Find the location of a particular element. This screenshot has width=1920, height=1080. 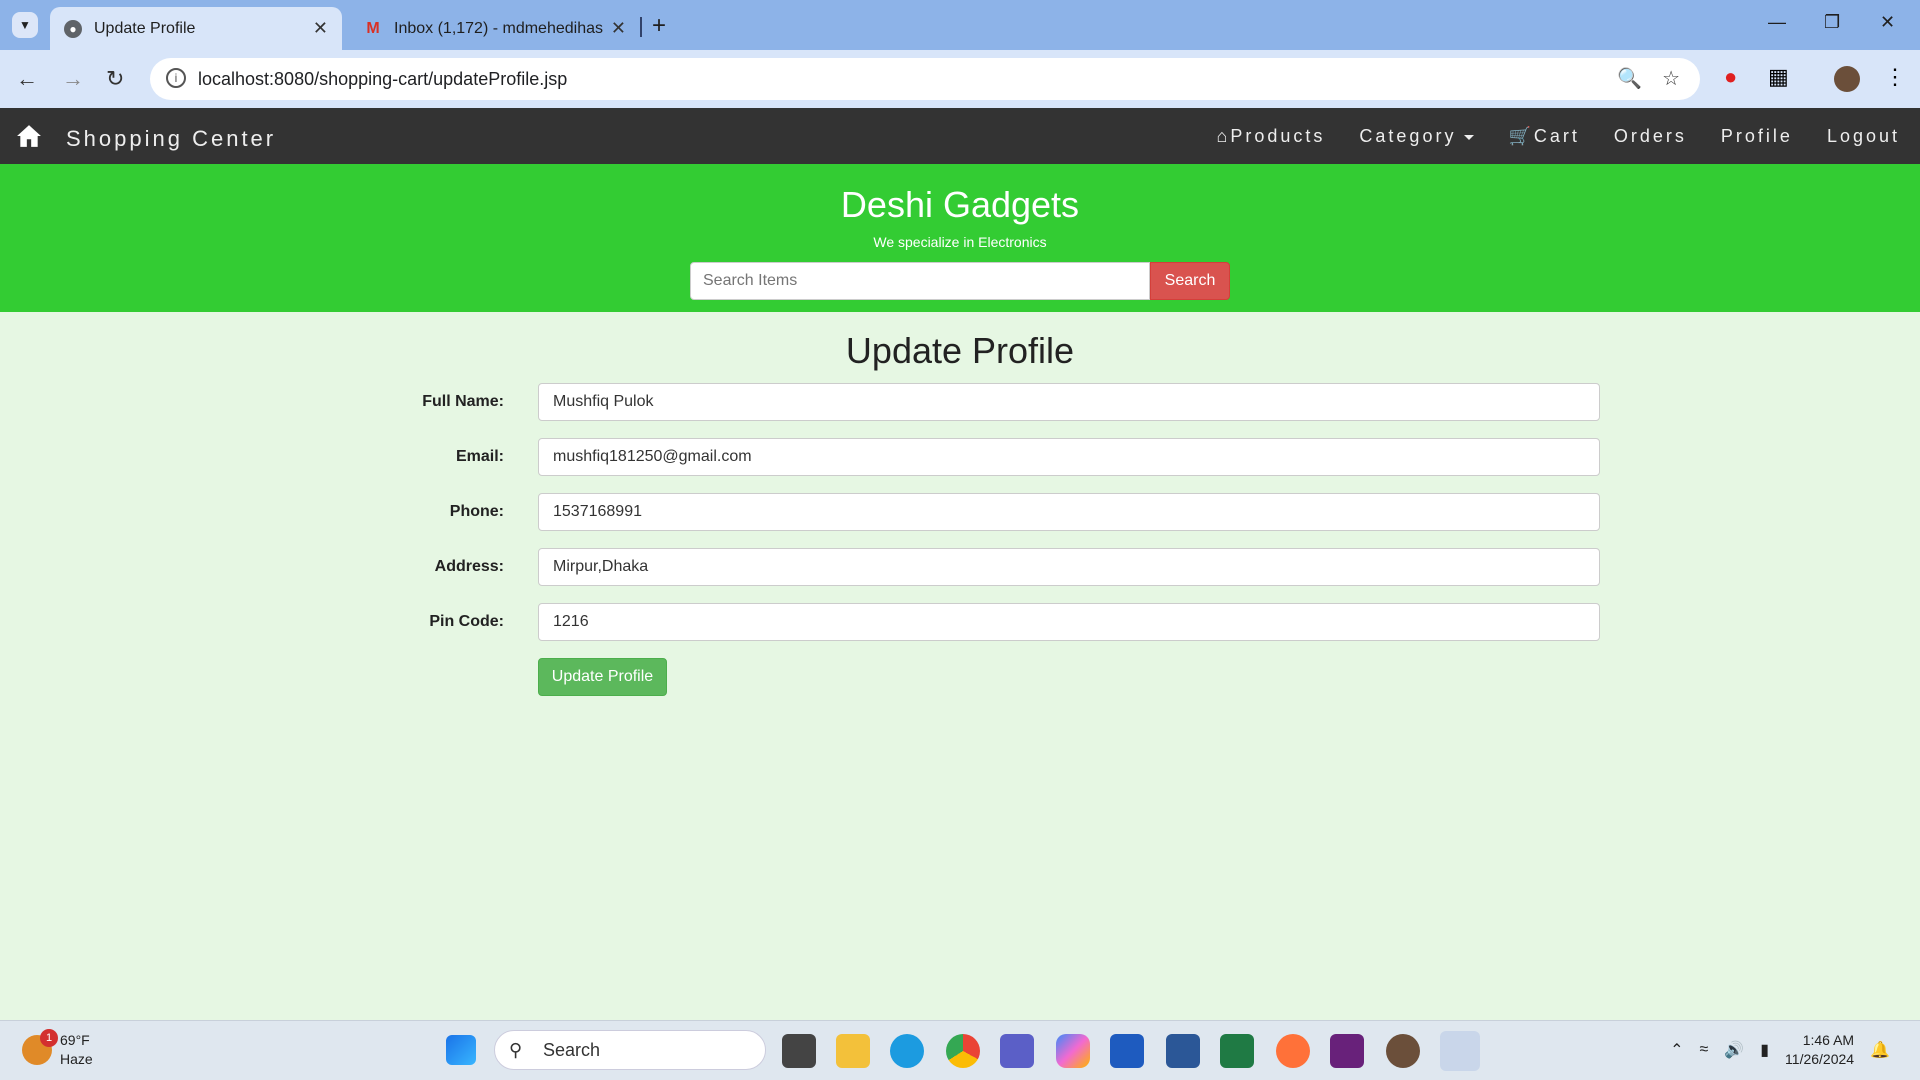

volume-icon: 🔊 is located at coordinates (1734, 1050).